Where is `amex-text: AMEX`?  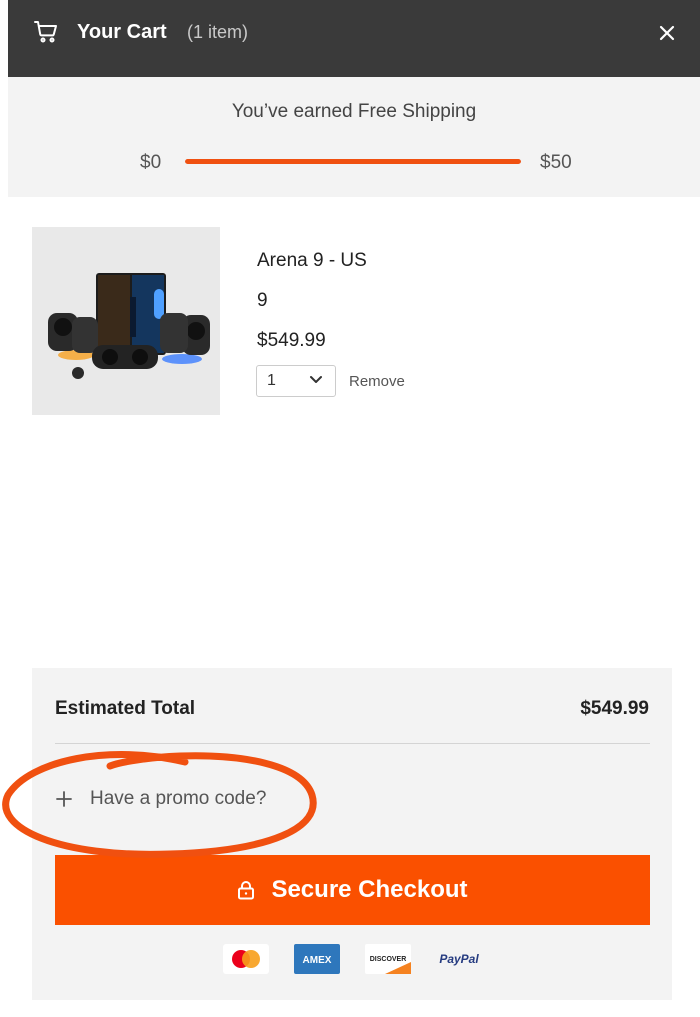
amex-text: AMEX is located at coordinates (316, 960).